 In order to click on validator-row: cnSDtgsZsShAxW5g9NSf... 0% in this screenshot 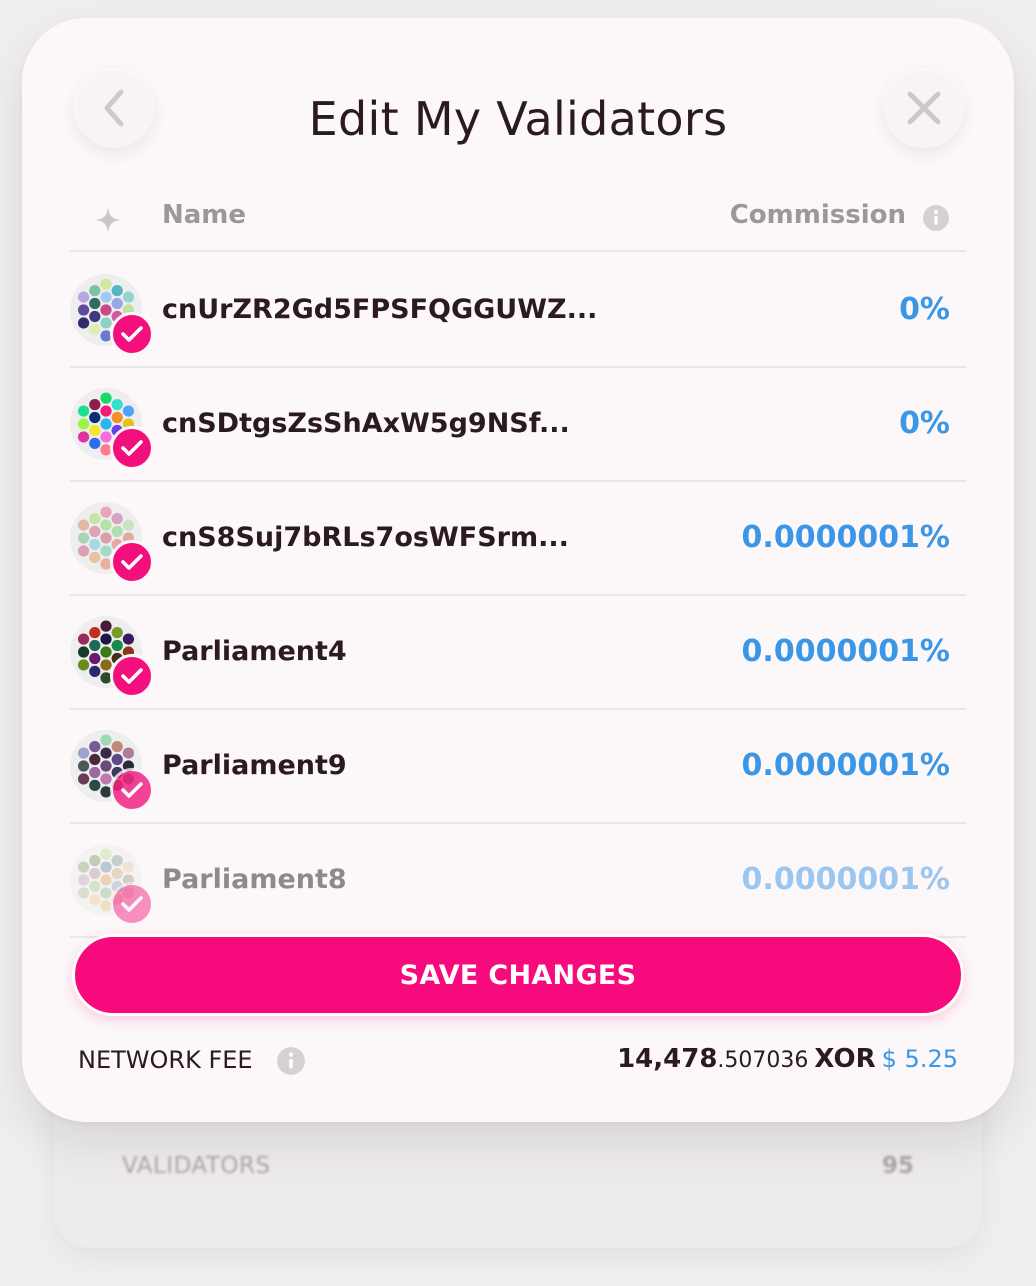, I will do `click(518, 425)`.